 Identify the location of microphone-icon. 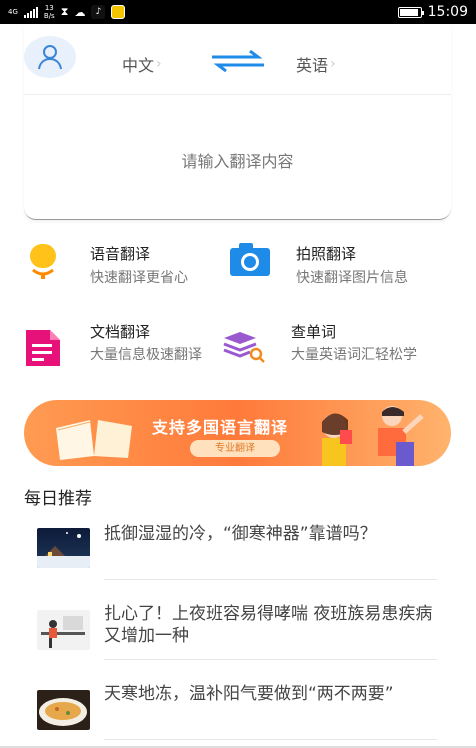
(44, 260).